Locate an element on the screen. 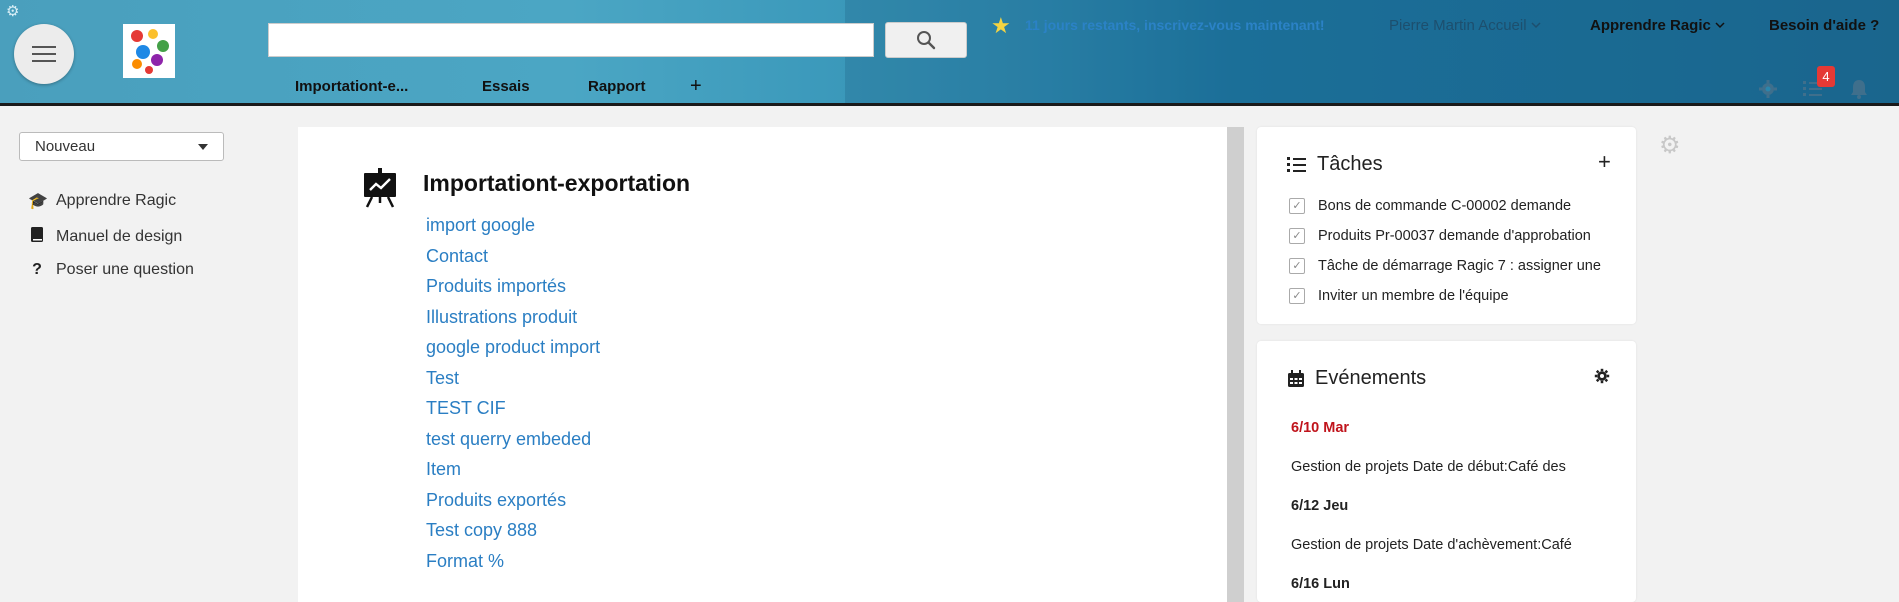 The image size is (1899, 602). sidebar-item-learn-ragic: 🎓 Apprendre Ragic is located at coordinates (102, 201).